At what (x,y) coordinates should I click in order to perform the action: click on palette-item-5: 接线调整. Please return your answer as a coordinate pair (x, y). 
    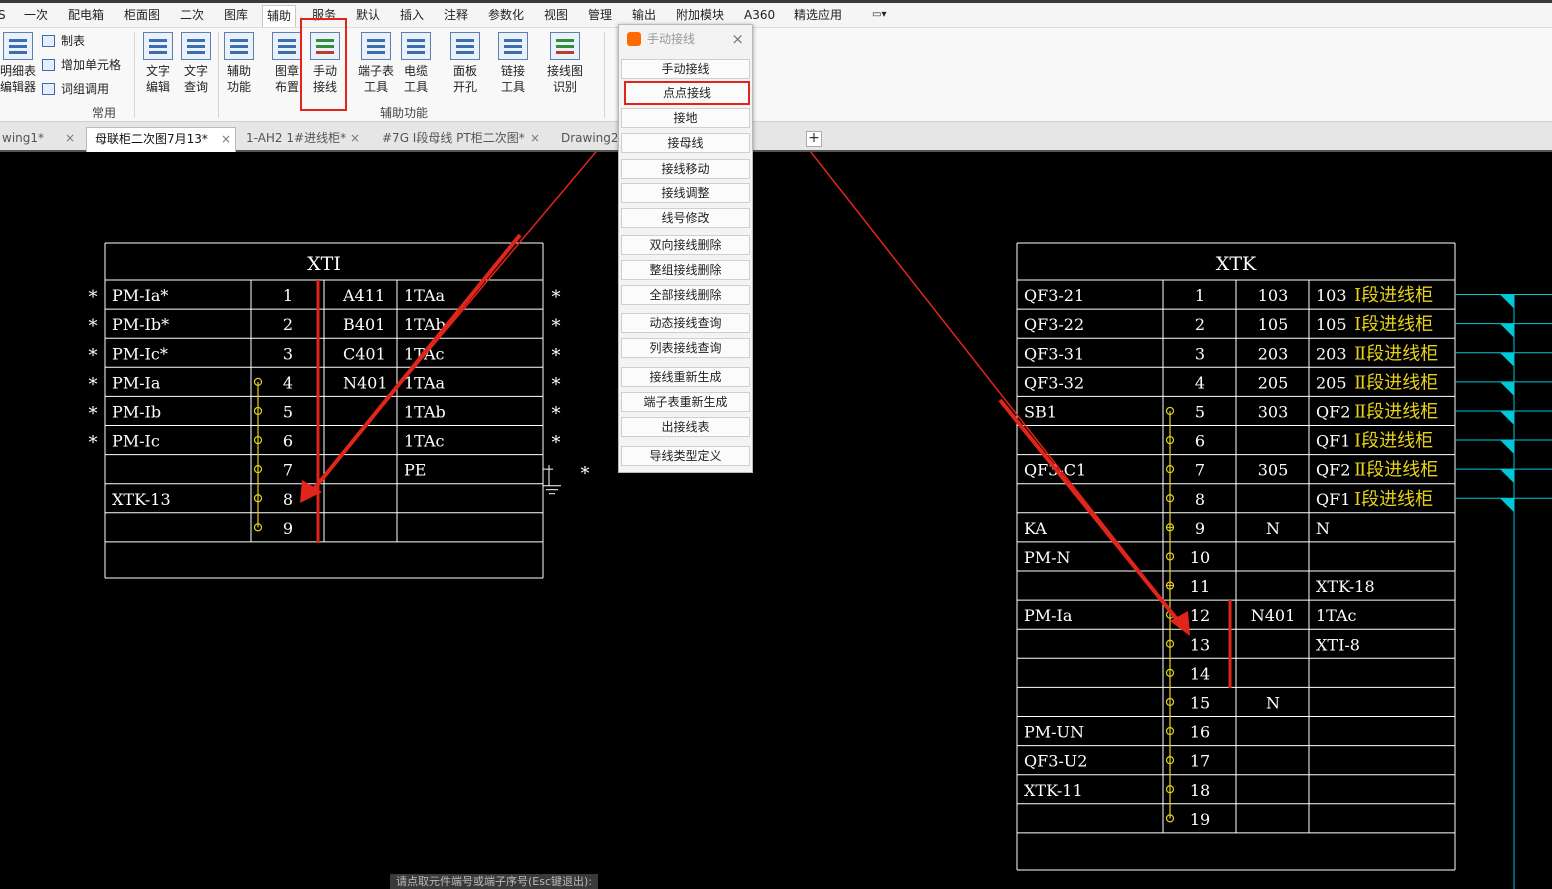
    Looking at the image, I should click on (685, 193).